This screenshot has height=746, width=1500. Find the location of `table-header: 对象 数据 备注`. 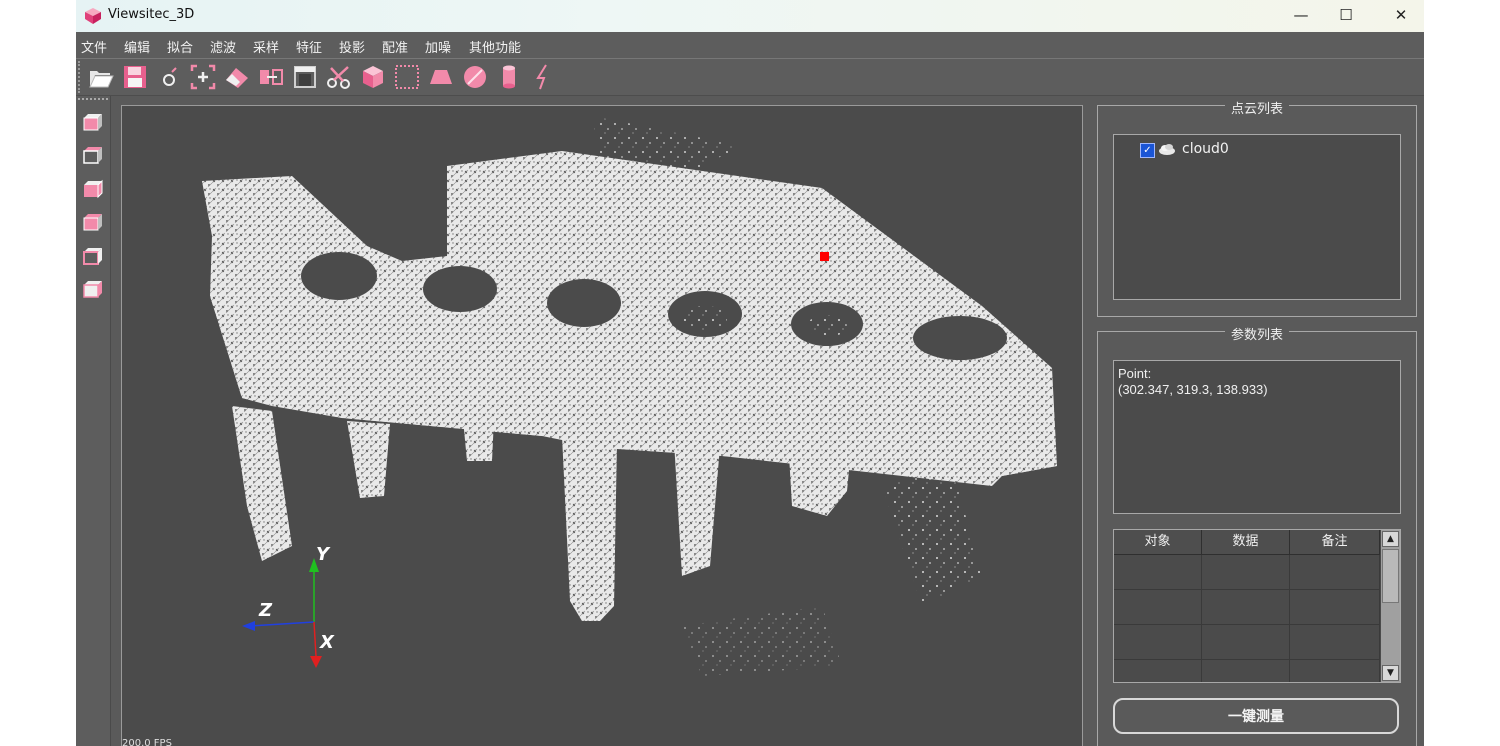

table-header: 对象 数据 备注 is located at coordinates (1247, 542).